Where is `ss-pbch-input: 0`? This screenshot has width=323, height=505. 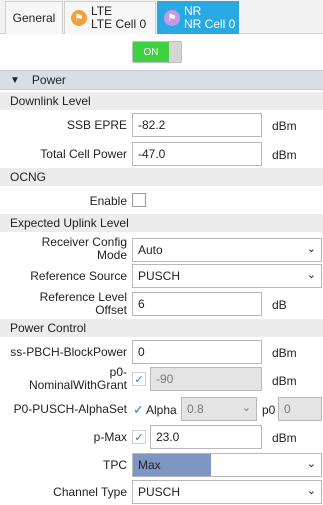
ss-pbch-input: 0 is located at coordinates (197, 352).